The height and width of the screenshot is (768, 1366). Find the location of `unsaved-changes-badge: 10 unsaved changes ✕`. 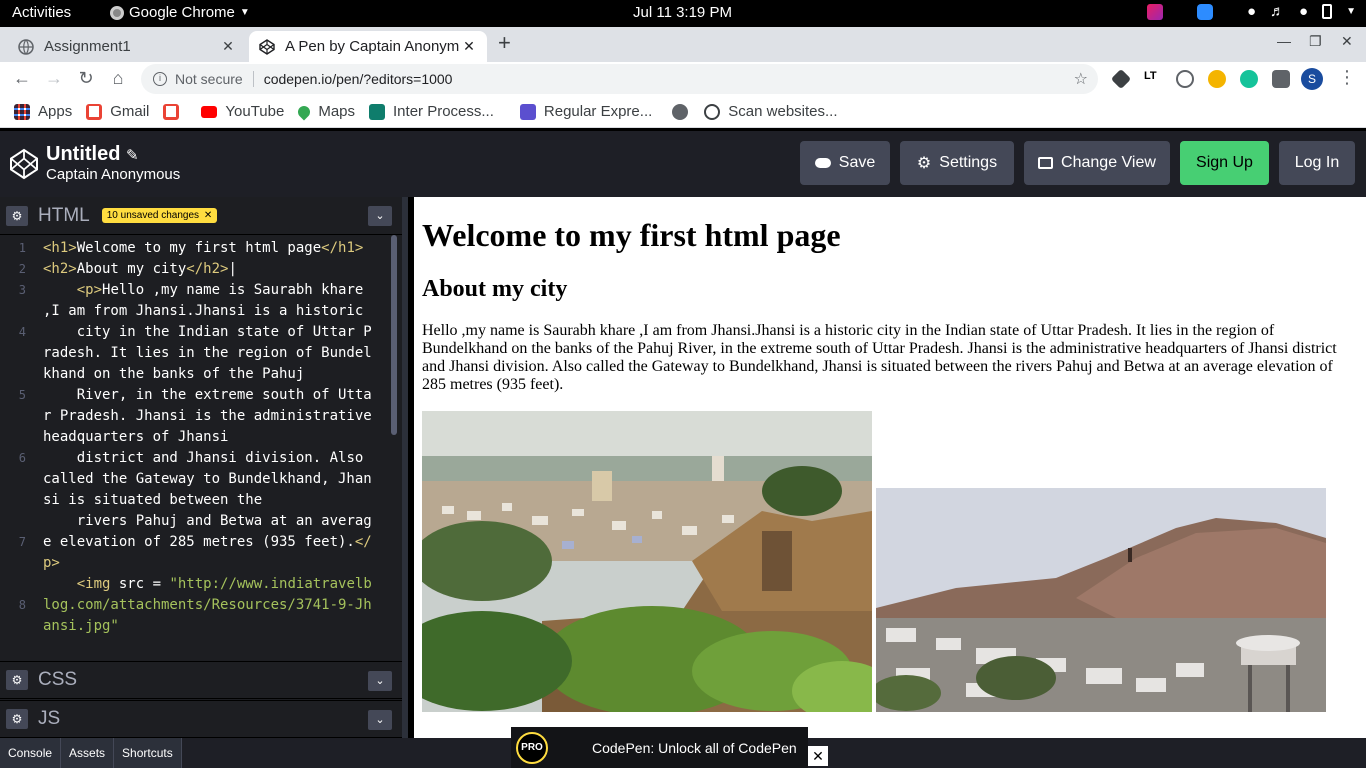

unsaved-changes-badge: 10 unsaved changes ✕ is located at coordinates (159, 215).